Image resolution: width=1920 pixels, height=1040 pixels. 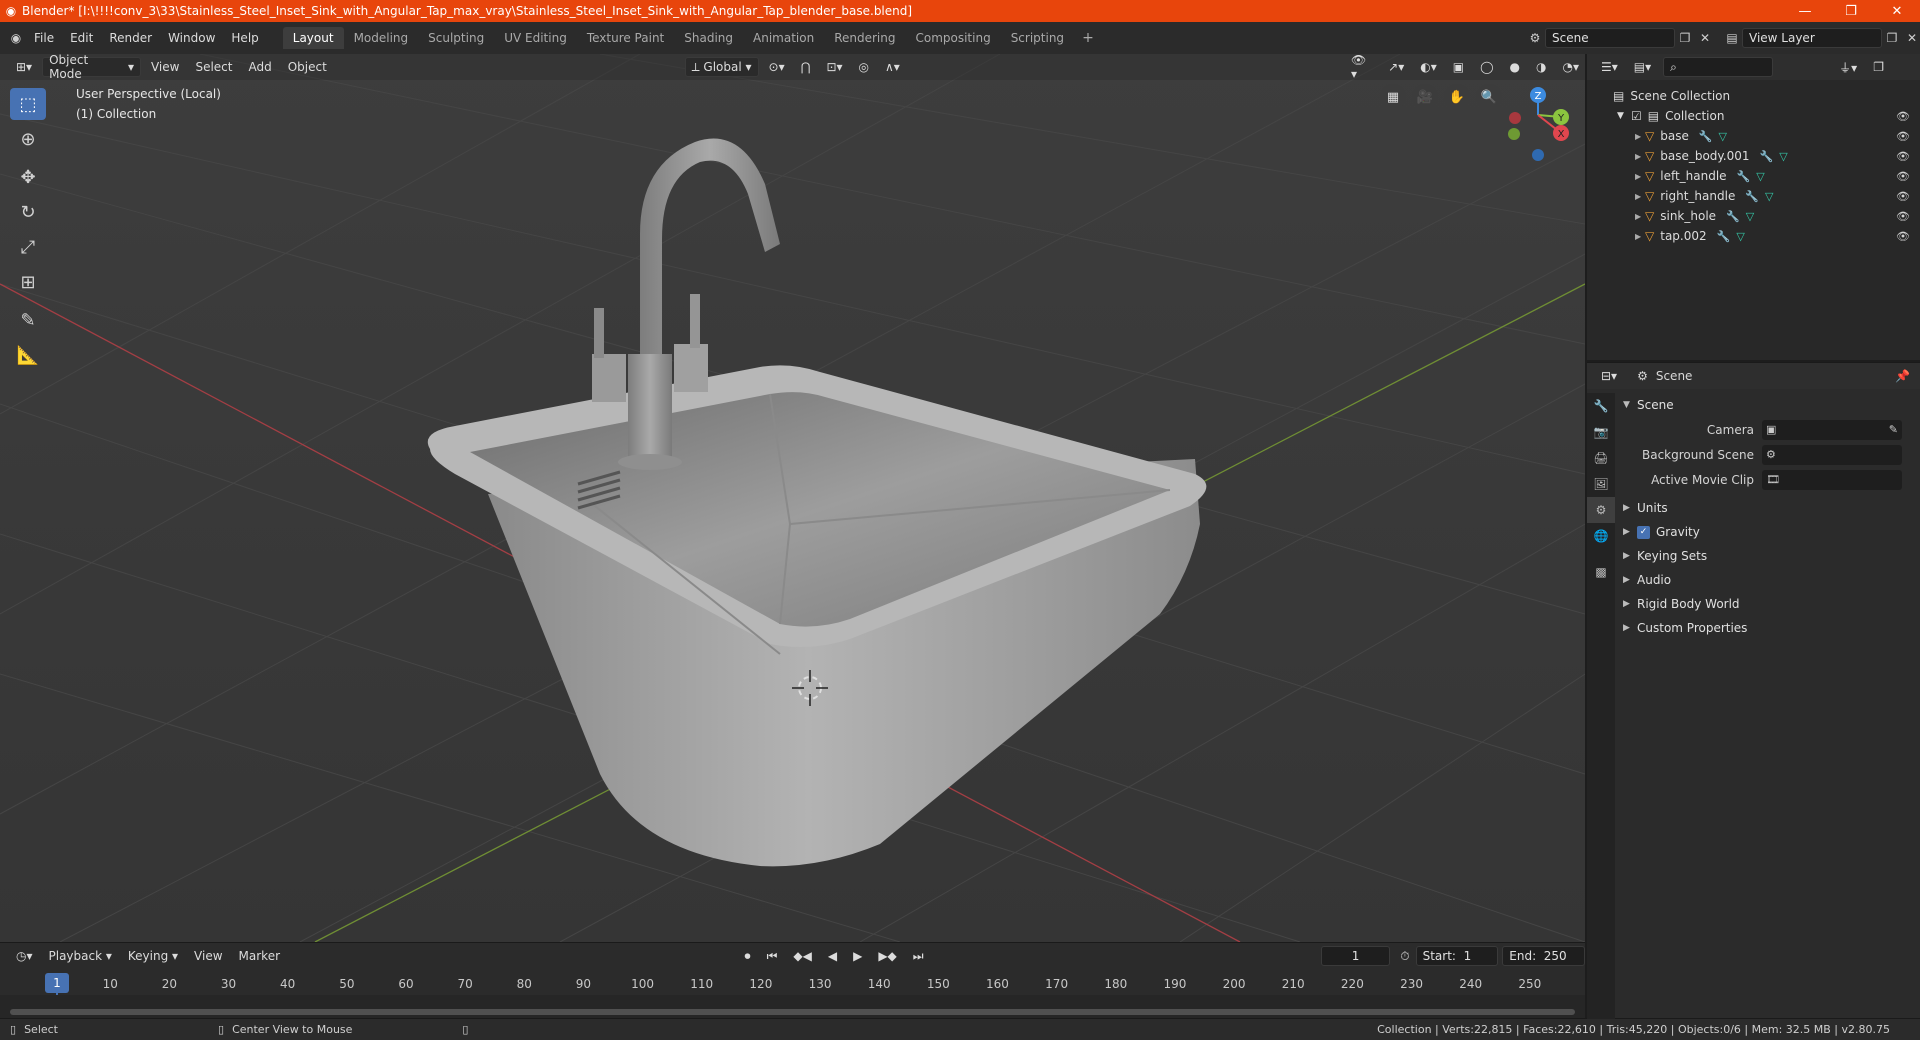 What do you see at coordinates (456, 38) in the screenshot?
I see `tab-sculpting: Sculpting` at bounding box center [456, 38].